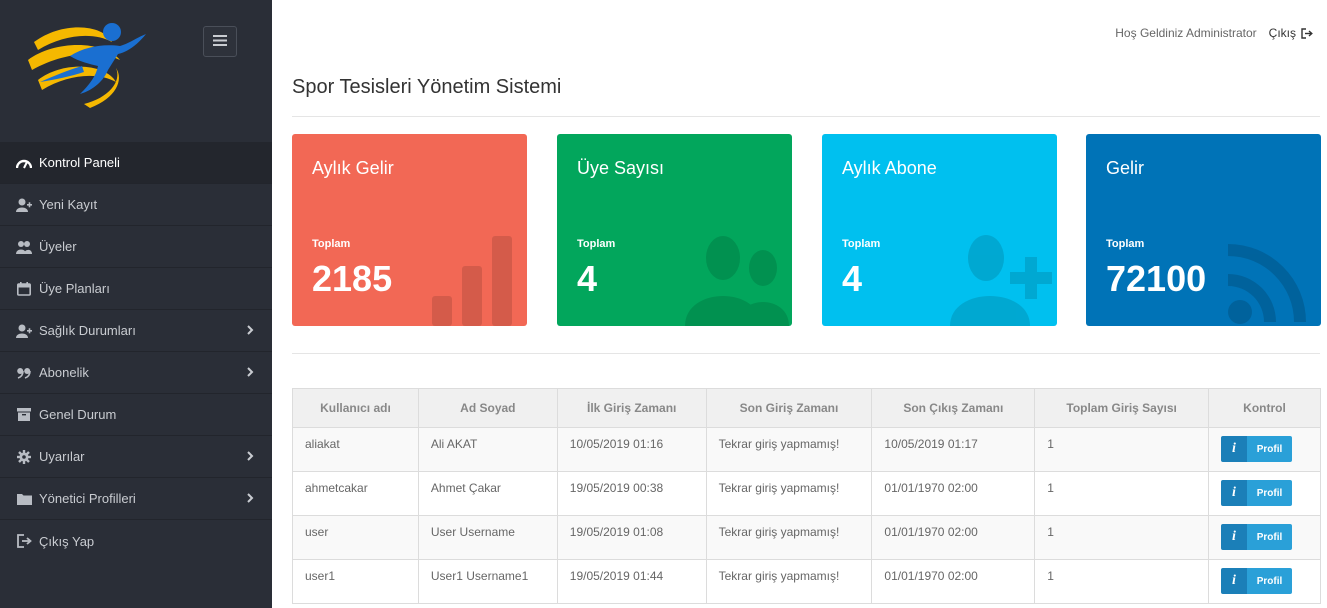  What do you see at coordinates (1307, 33) in the screenshot?
I see `sign-out-icon` at bounding box center [1307, 33].